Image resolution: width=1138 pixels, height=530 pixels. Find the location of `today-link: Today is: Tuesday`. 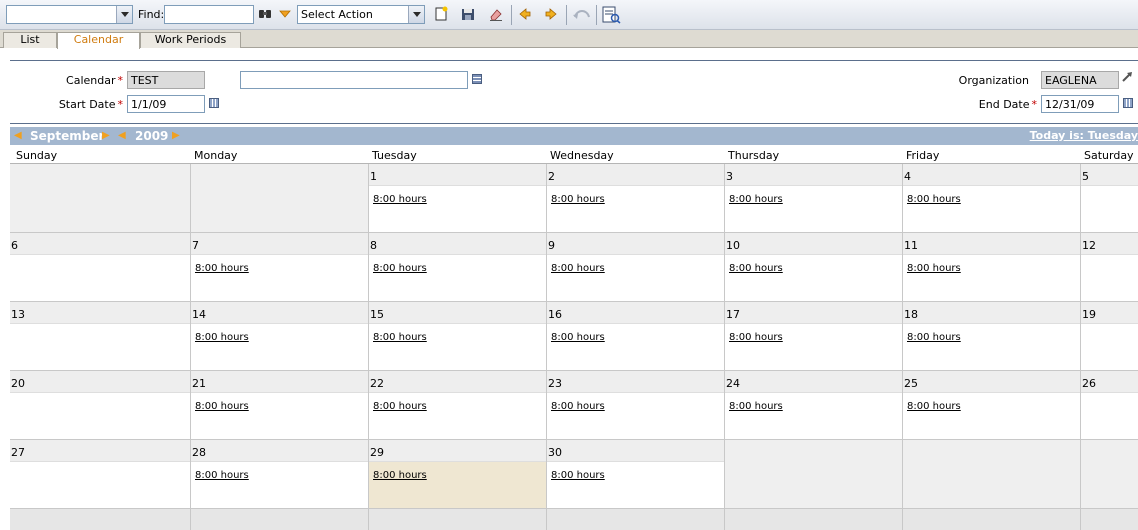

today-link: Today is: Tuesday is located at coordinates (1084, 135).